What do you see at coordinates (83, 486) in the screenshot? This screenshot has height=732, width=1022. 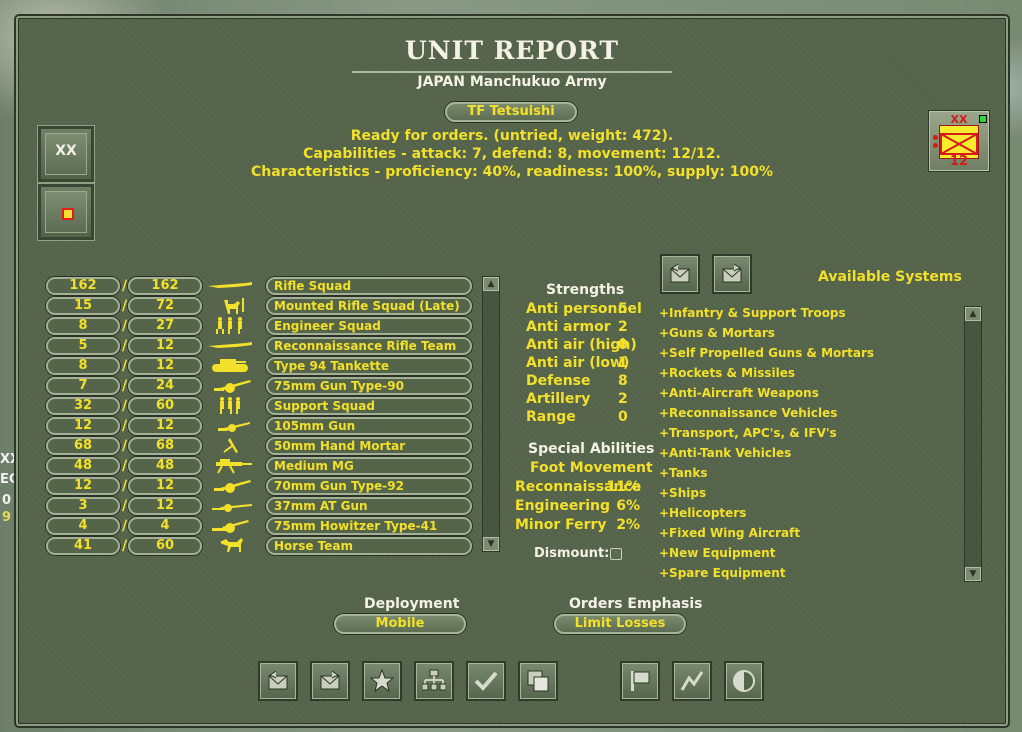 I see `current-count: 12` at bounding box center [83, 486].